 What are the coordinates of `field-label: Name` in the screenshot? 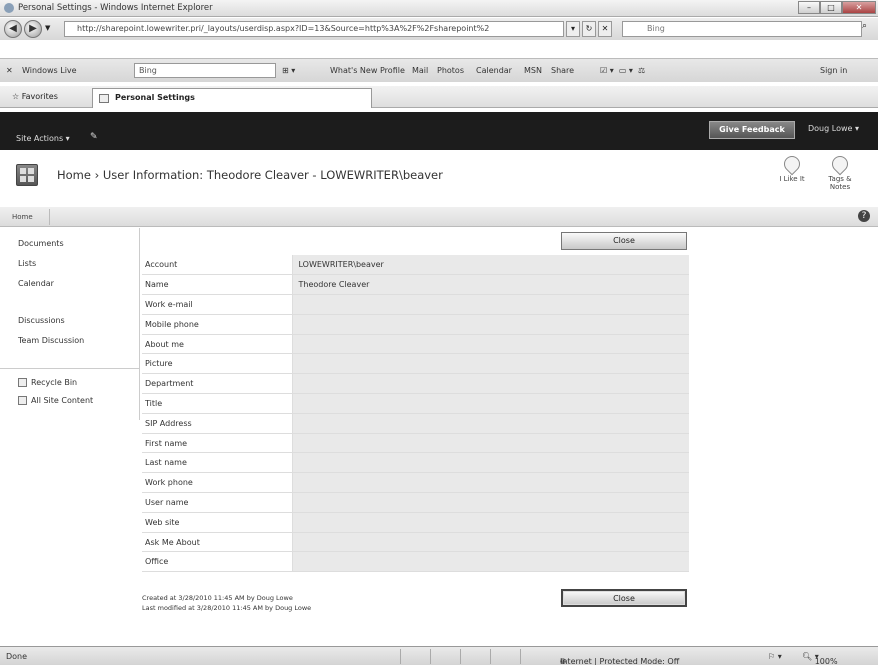 It's located at (217, 285).